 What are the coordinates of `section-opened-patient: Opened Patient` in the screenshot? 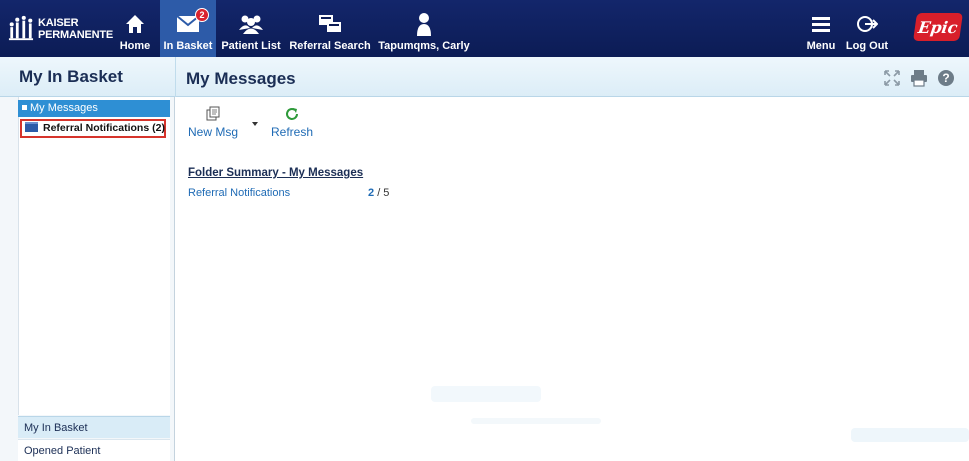 It's located at (94, 450).